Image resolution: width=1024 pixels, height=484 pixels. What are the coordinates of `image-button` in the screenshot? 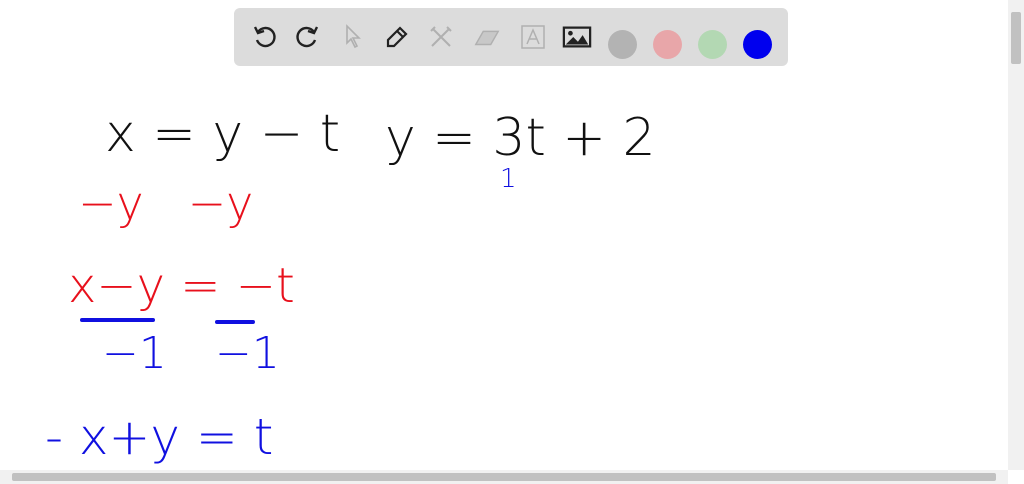 It's located at (577, 37).